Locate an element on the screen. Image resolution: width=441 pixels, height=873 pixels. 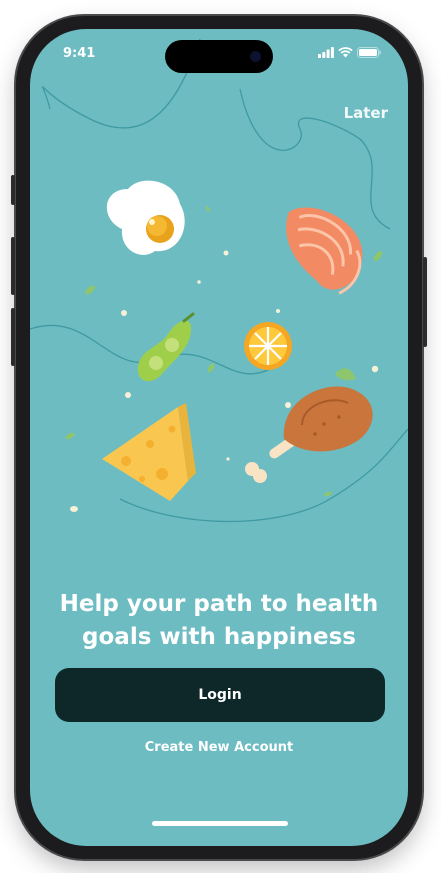
login-button: Login is located at coordinates (220, 695).